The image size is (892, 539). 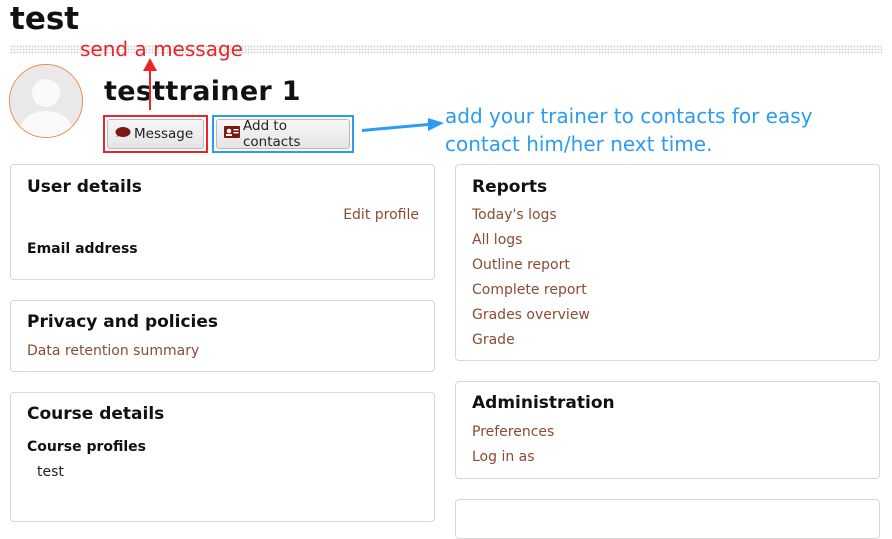 I want to click on report-link-complete: Complete report, so click(x=529, y=290).